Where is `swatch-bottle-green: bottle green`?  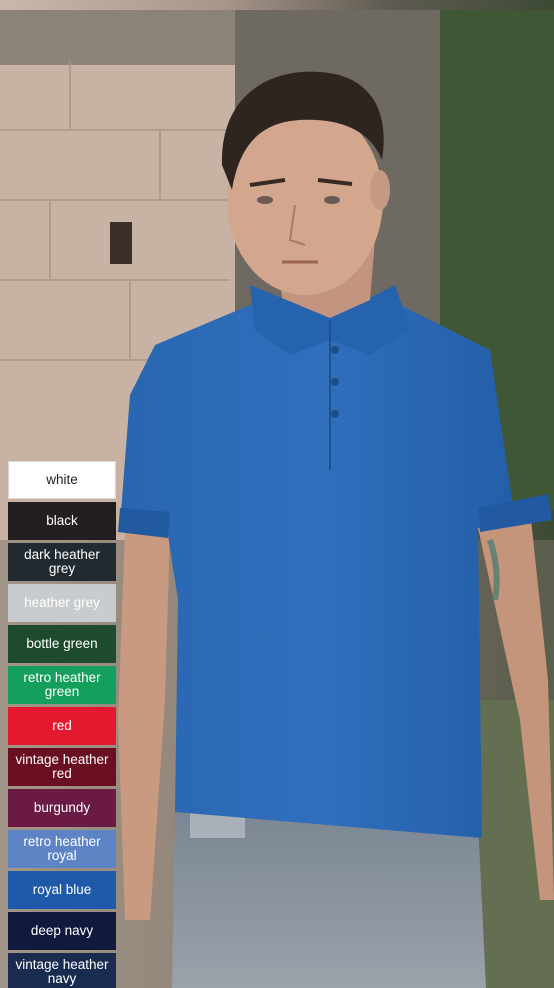
swatch-bottle-green: bottle green is located at coordinates (62, 644).